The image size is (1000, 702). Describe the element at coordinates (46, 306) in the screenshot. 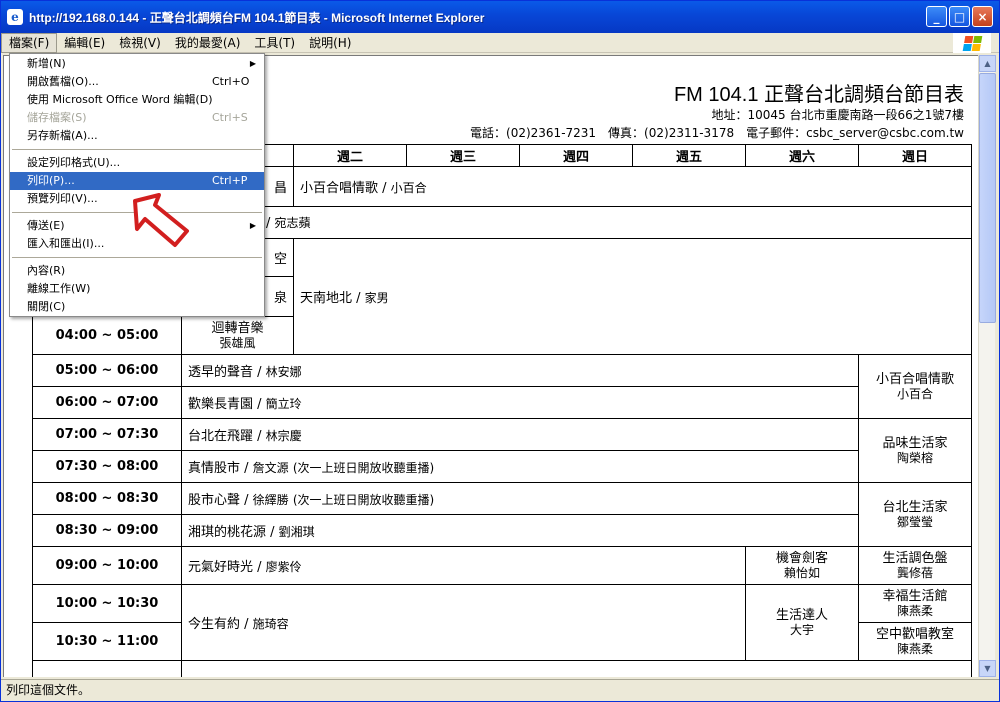

I see `menu-item-label: 關閉(C)` at that location.